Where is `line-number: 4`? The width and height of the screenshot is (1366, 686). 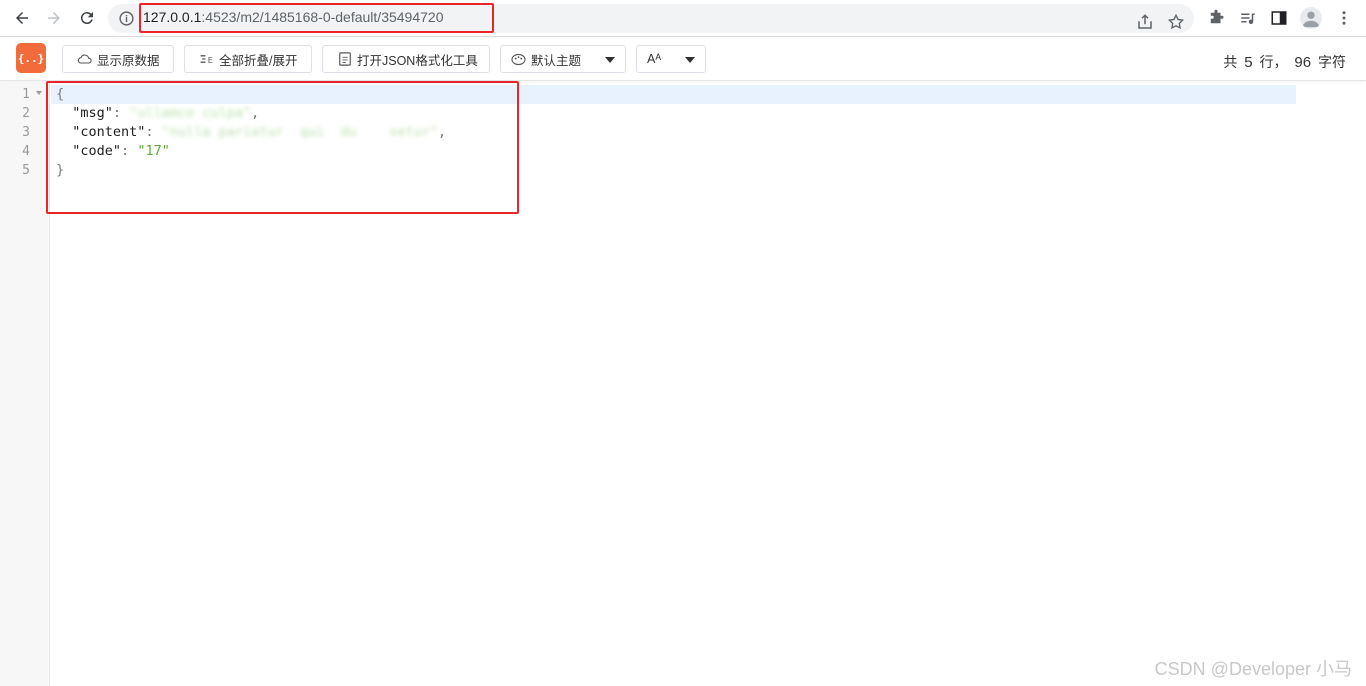 line-number: 4 is located at coordinates (26, 151).